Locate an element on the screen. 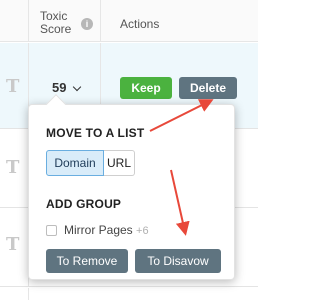  chevron-down-icon is located at coordinates (77, 87).